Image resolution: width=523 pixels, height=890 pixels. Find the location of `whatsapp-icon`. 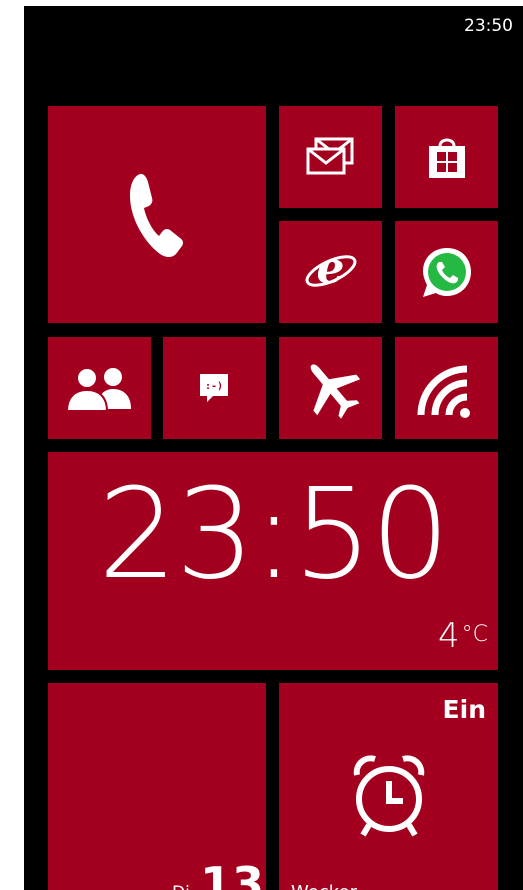

whatsapp-icon is located at coordinates (447, 272).